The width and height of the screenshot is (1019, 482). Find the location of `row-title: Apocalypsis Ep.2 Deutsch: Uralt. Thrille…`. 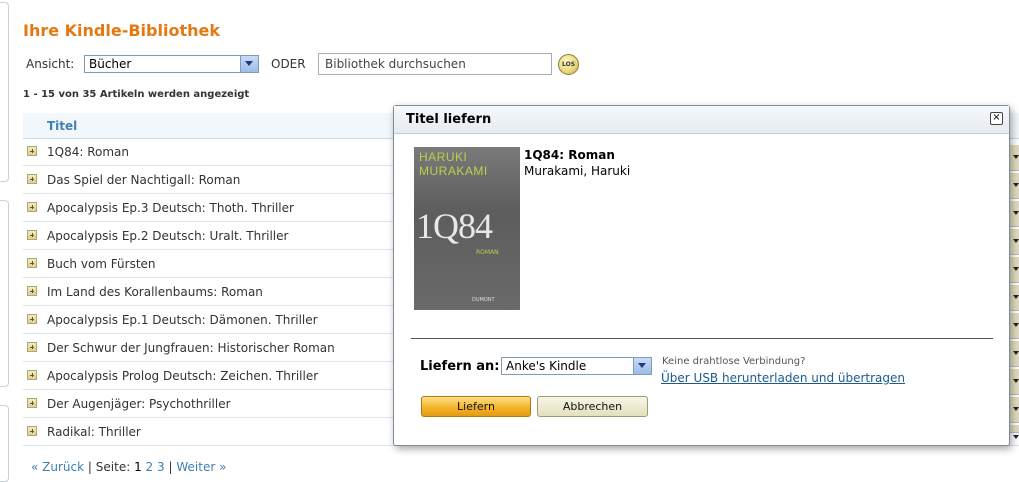

row-title: Apocalypsis Ep.2 Deutsch: Uralt. Thrille… is located at coordinates (168, 236).